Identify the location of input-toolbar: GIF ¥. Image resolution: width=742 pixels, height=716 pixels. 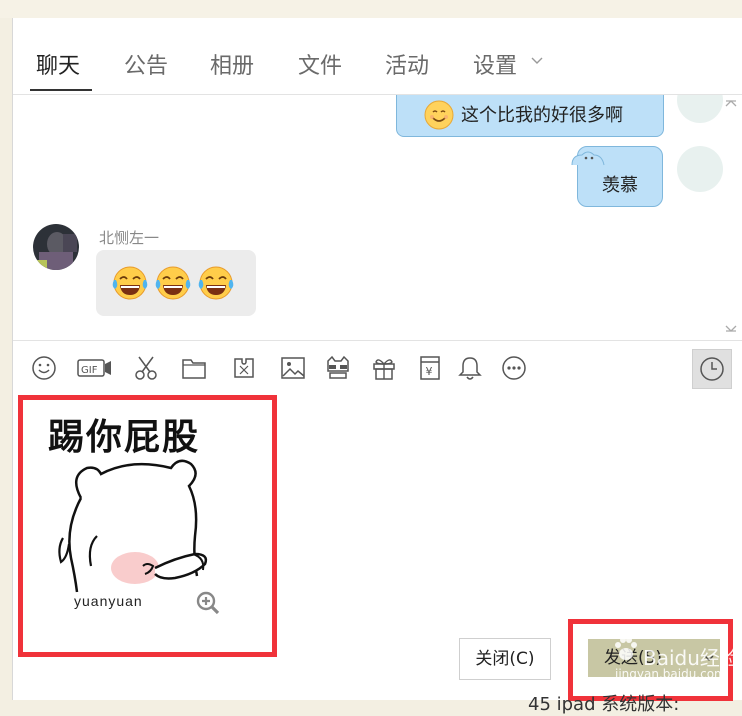
(377, 366).